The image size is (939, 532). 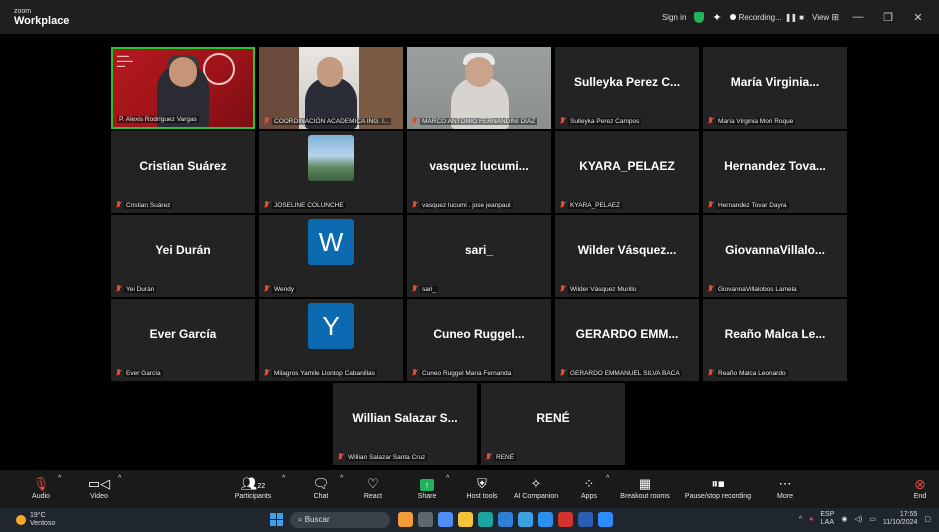 I want to click on view-label: View, so click(x=821, y=17).